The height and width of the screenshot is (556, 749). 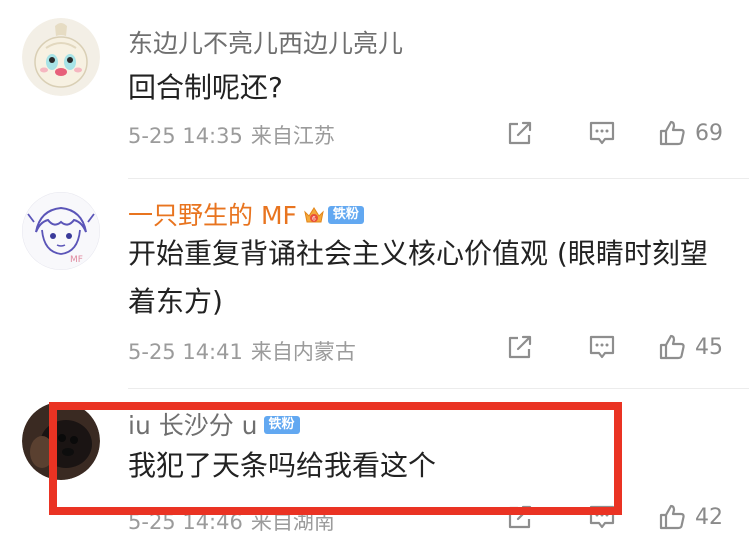 I want to click on comment-text: 开始重复背诵社会主义核心价值观 (眼睛时刻望着东方), so click(x=418, y=277).